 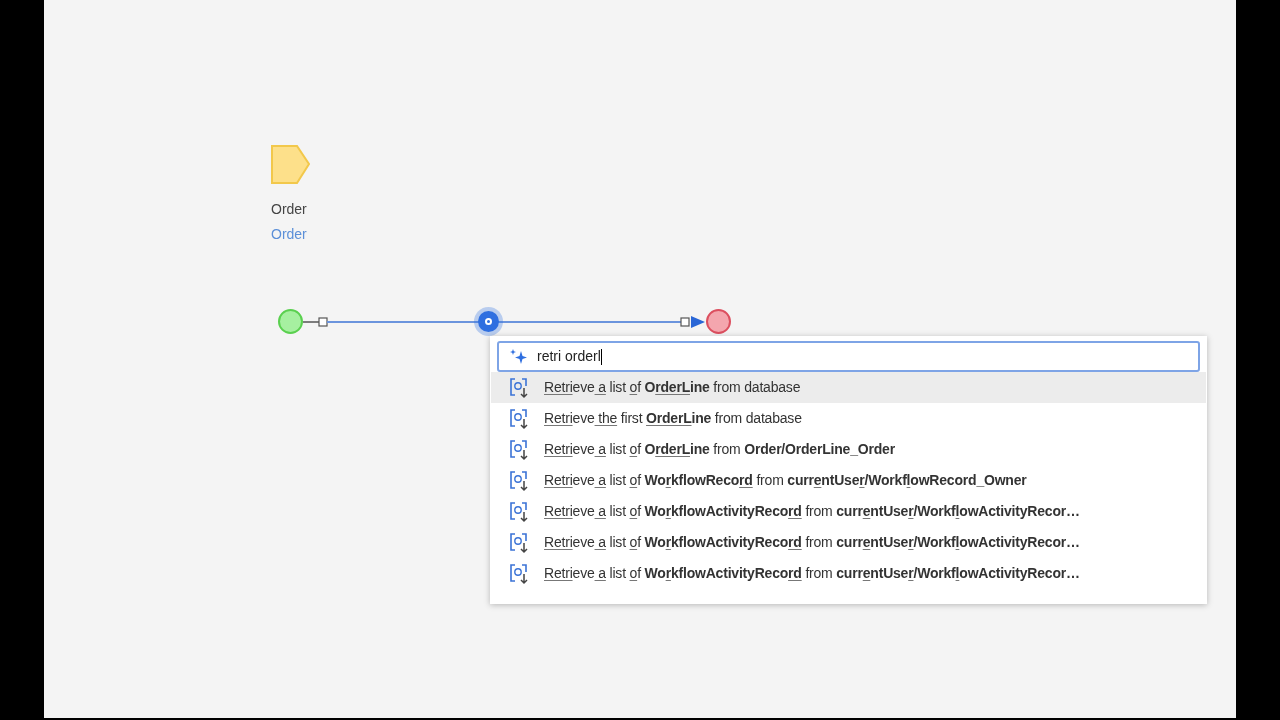 What do you see at coordinates (718, 321) in the screenshot?
I see `end-event` at bounding box center [718, 321].